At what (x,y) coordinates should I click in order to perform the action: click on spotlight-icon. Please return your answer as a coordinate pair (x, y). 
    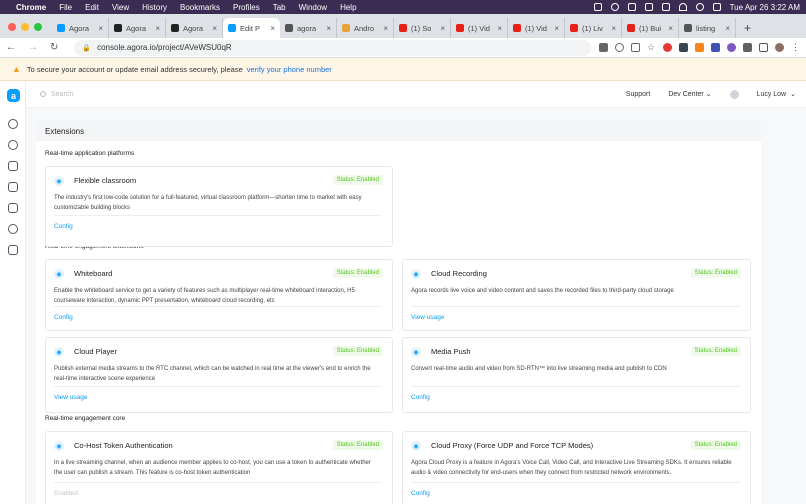
    Looking at the image, I should click on (699, 7).